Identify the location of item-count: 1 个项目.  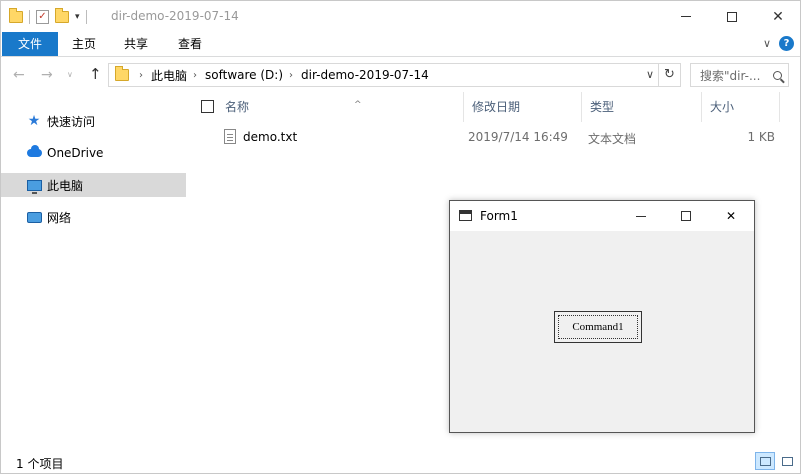
(40, 464).